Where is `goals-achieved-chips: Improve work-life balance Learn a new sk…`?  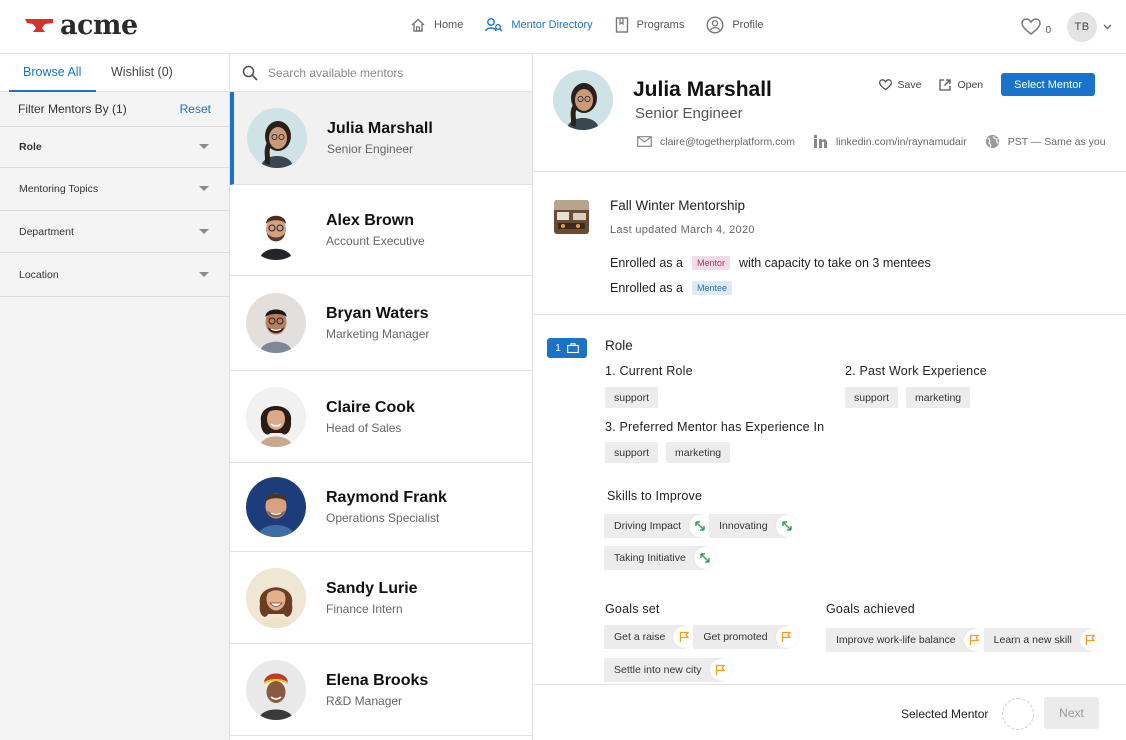 goals-achieved-chips: Improve work-life balance Learn a new sk… is located at coordinates (964, 640).